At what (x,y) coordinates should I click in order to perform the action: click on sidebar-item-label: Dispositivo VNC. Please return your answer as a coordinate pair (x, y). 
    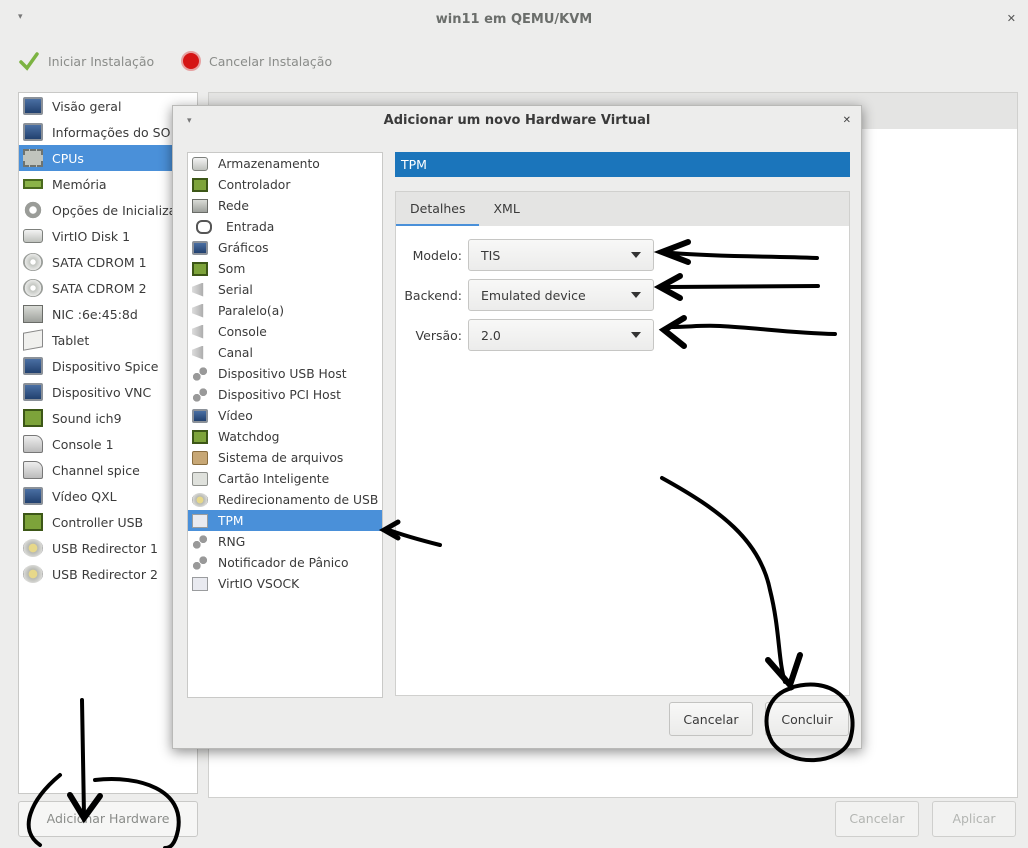
    Looking at the image, I should click on (102, 392).